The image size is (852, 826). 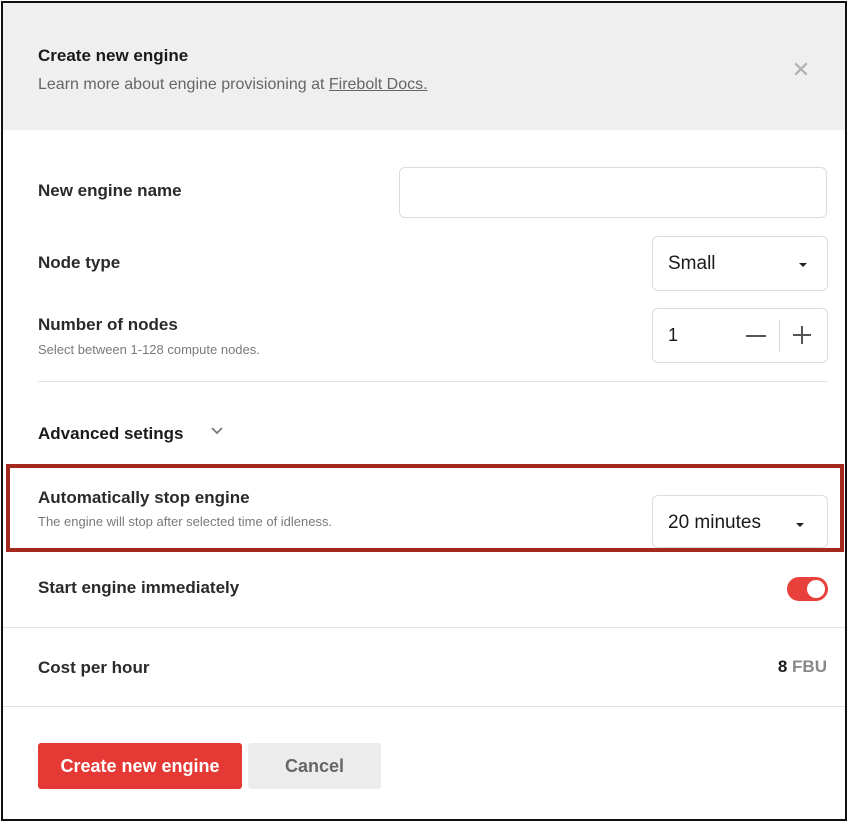 What do you see at coordinates (183, 84) in the screenshot?
I see `subtitle-text: Learn more about engine provisioning at` at bounding box center [183, 84].